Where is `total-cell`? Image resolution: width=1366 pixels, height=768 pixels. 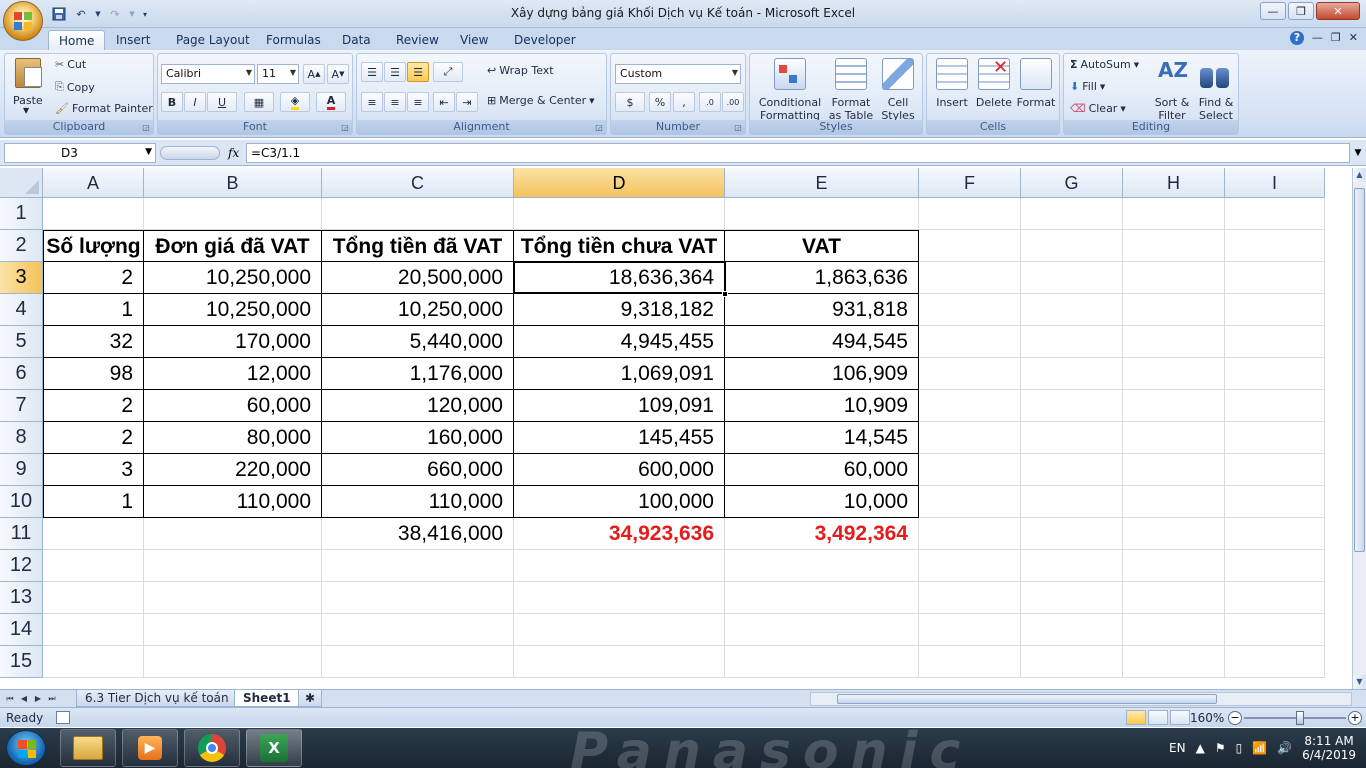
total-cell is located at coordinates (233, 534).